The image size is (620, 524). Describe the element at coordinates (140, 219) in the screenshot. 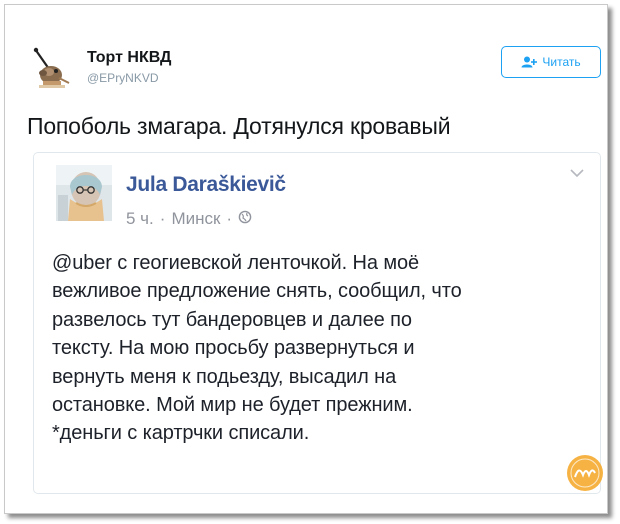

I see `post-time: 5 ч.` at that location.